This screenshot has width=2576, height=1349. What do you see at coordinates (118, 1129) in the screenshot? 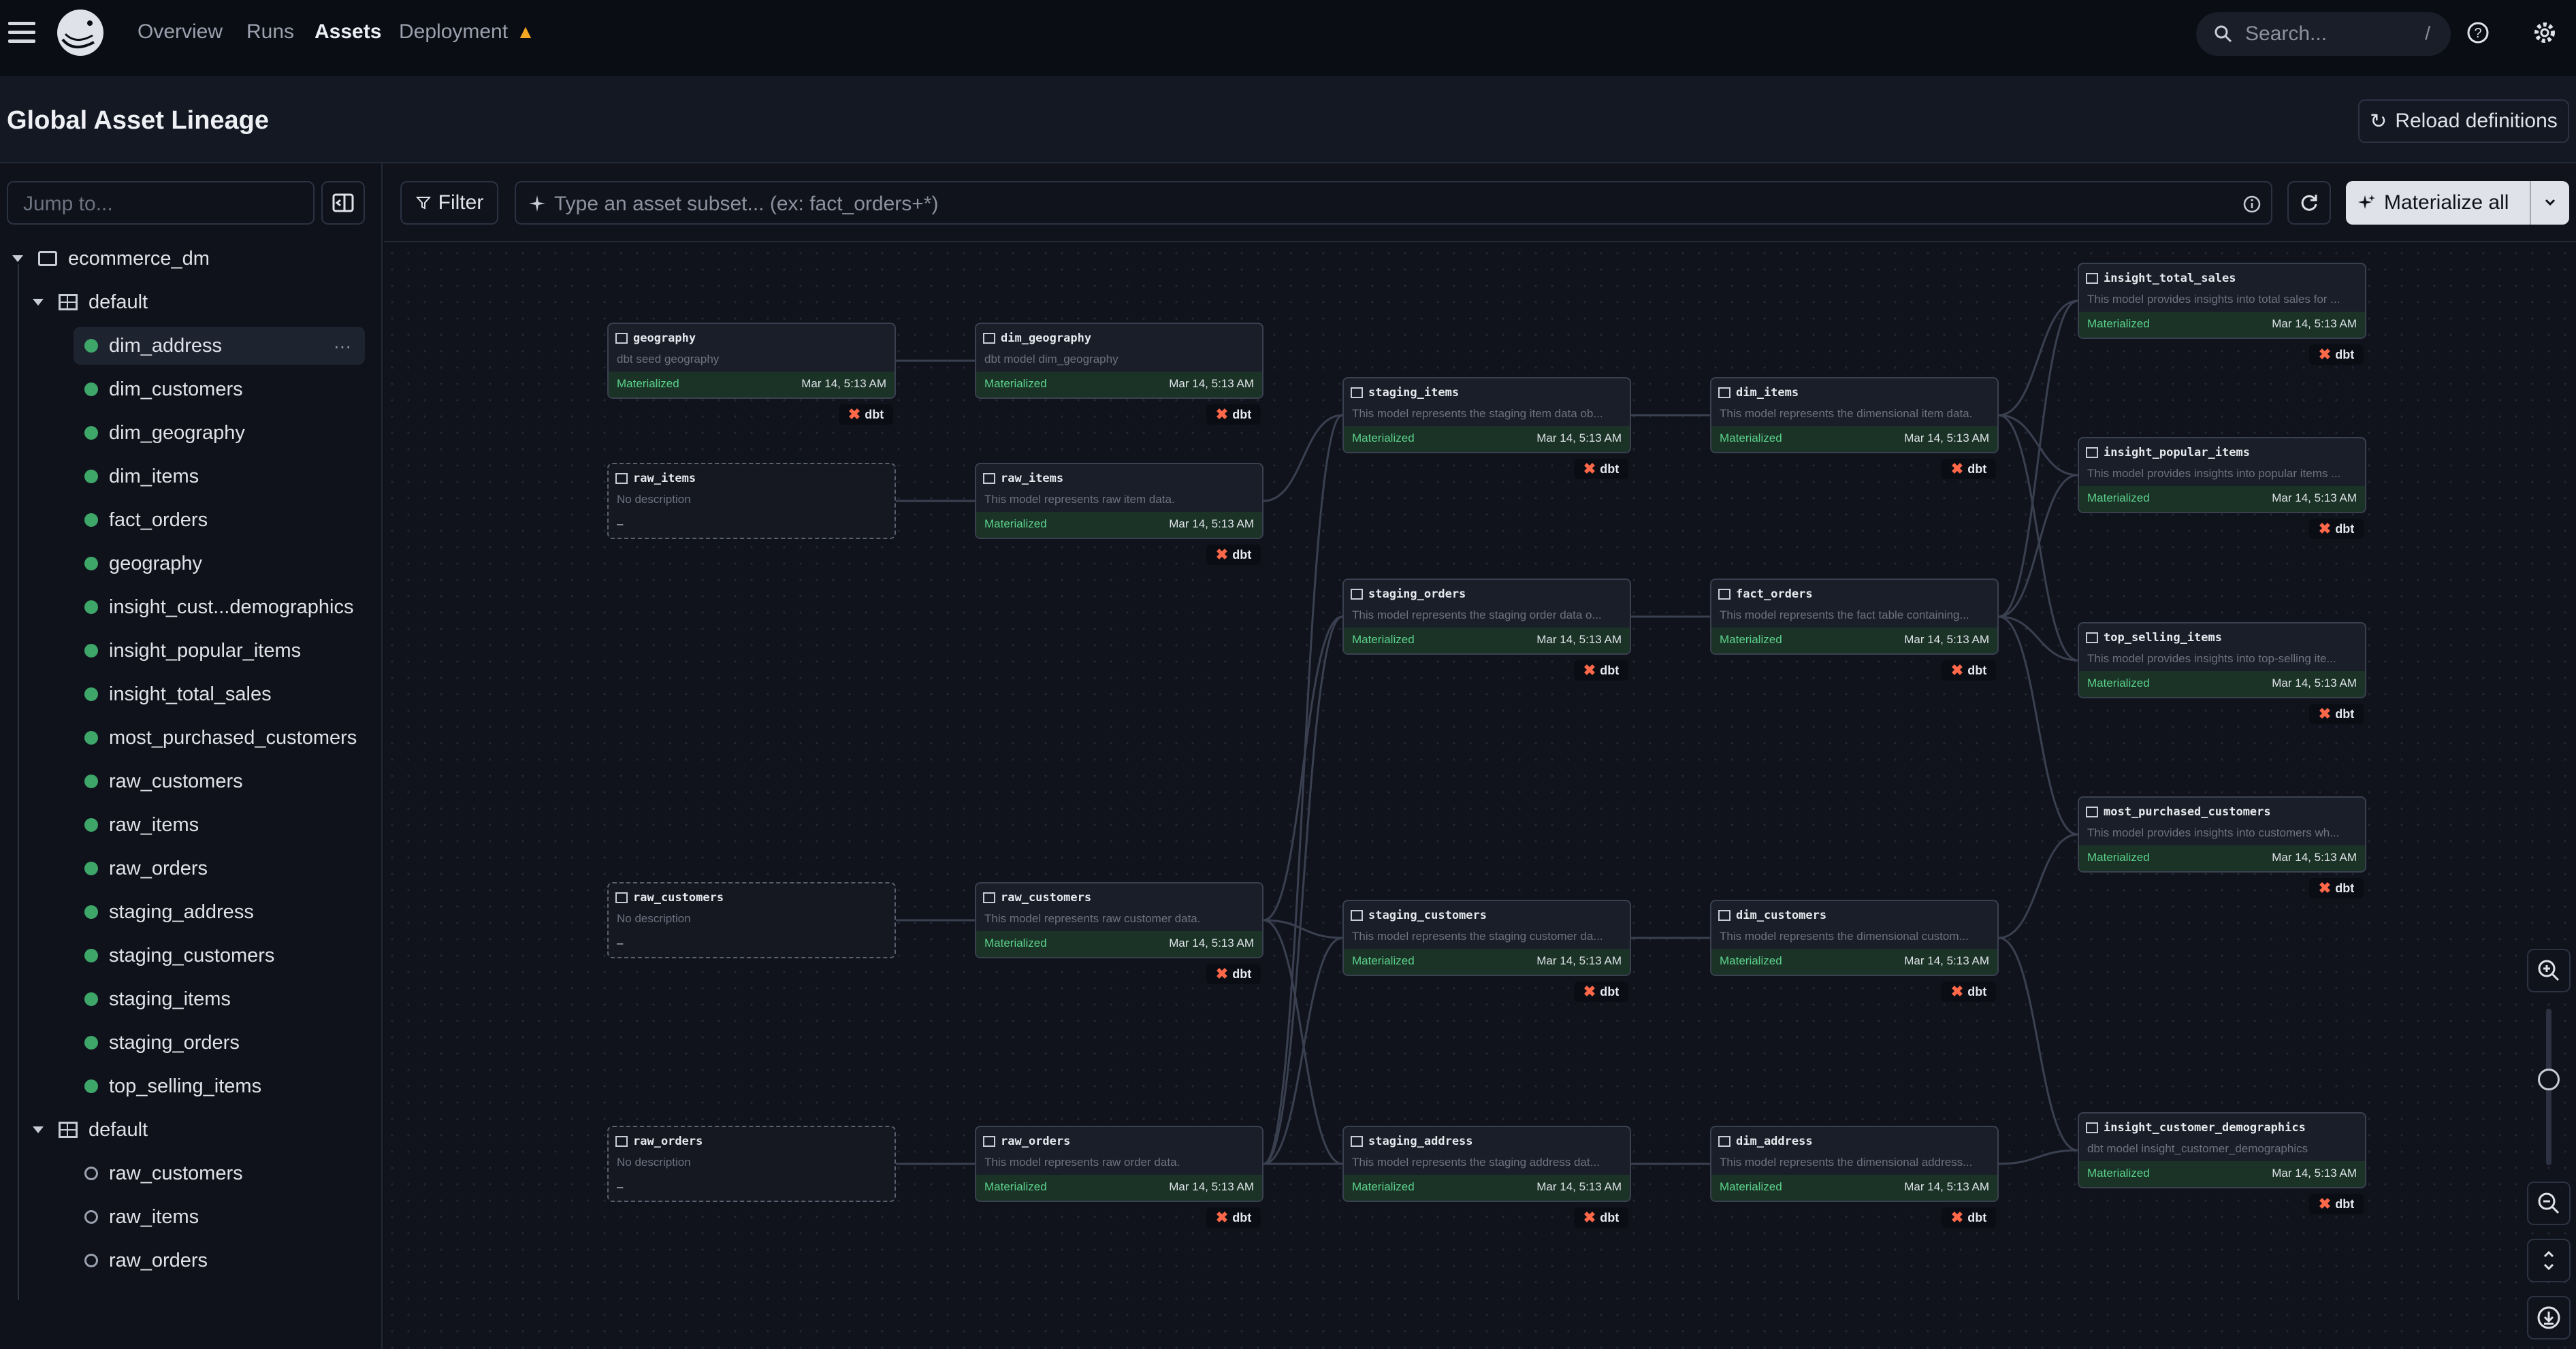
I see `group-label: default` at bounding box center [118, 1129].